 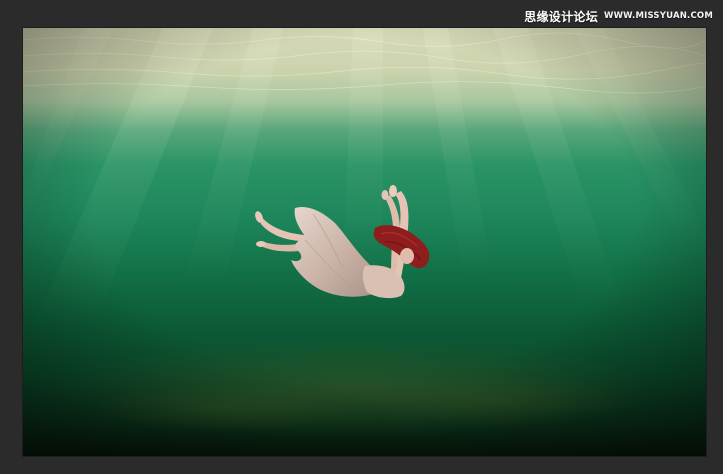 What do you see at coordinates (658, 16) in the screenshot?
I see `watermark-site-url: WWW.MISSYUAN.COM` at bounding box center [658, 16].